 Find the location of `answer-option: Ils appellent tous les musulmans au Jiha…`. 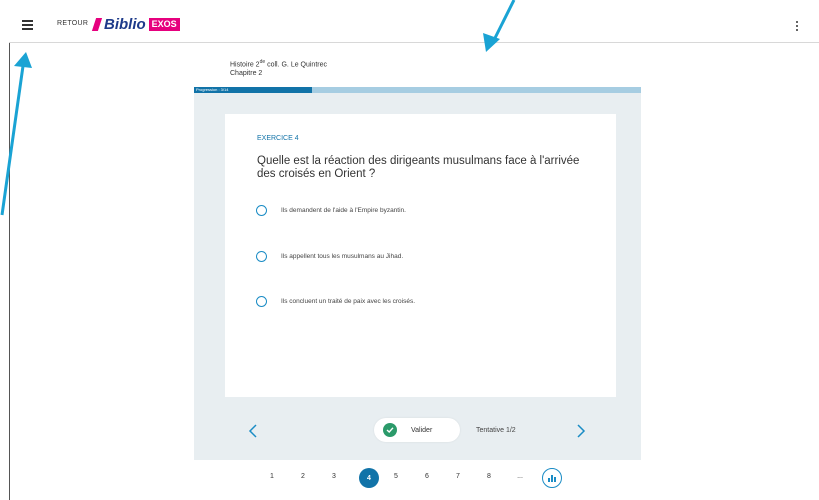

answer-option: Ils appellent tous les musulmans au Jiha… is located at coordinates (329, 256).